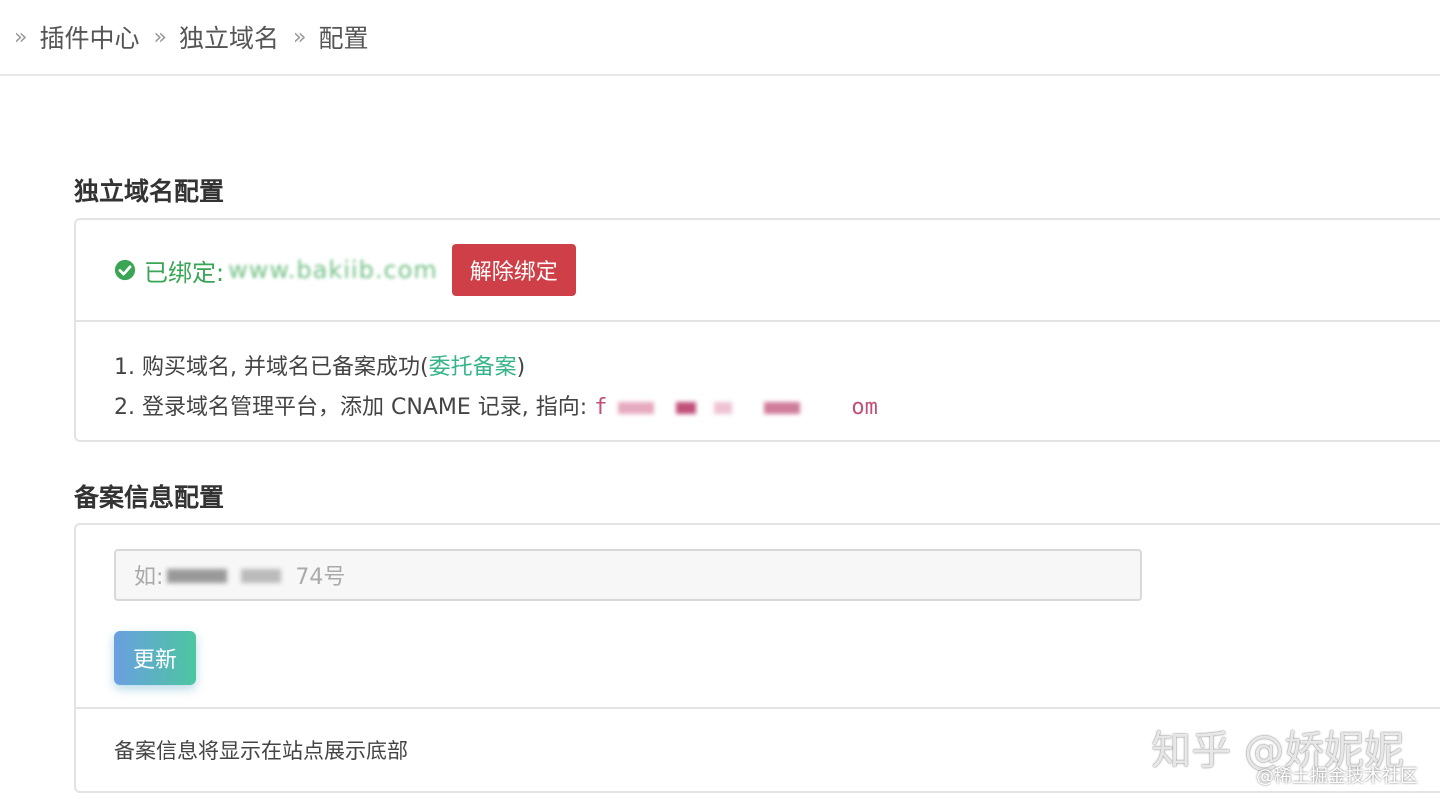  Describe the element at coordinates (513, 270) in the screenshot. I see `unbind-button: 解除绑定` at that location.